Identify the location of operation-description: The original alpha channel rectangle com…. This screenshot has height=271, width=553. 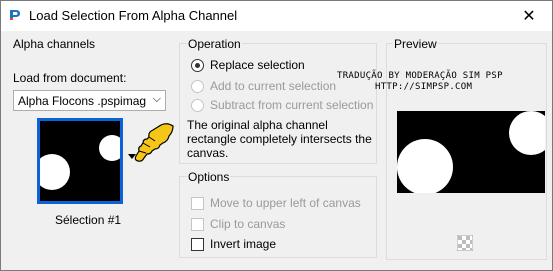
(279, 139).